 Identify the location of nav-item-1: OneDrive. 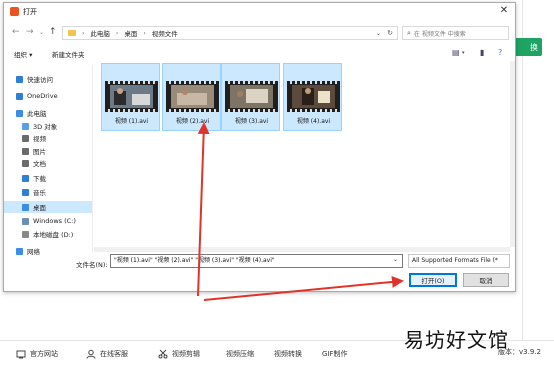
(48, 96).